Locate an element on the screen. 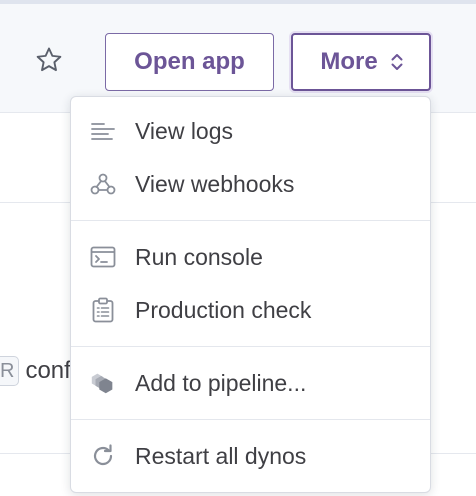  open-app-button: Open app is located at coordinates (189, 62).